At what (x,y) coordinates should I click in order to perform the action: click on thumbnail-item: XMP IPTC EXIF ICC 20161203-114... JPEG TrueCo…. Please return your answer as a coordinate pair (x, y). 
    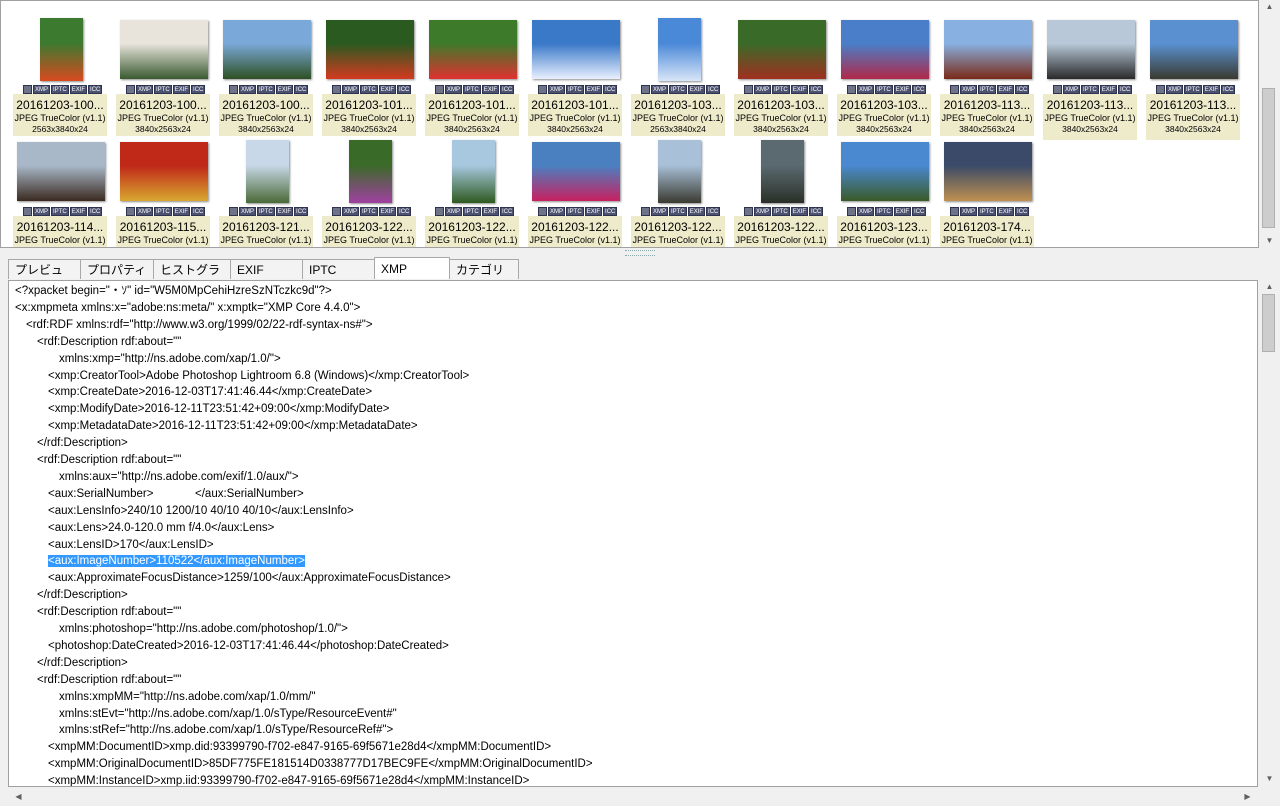
    Looking at the image, I should click on (60, 191).